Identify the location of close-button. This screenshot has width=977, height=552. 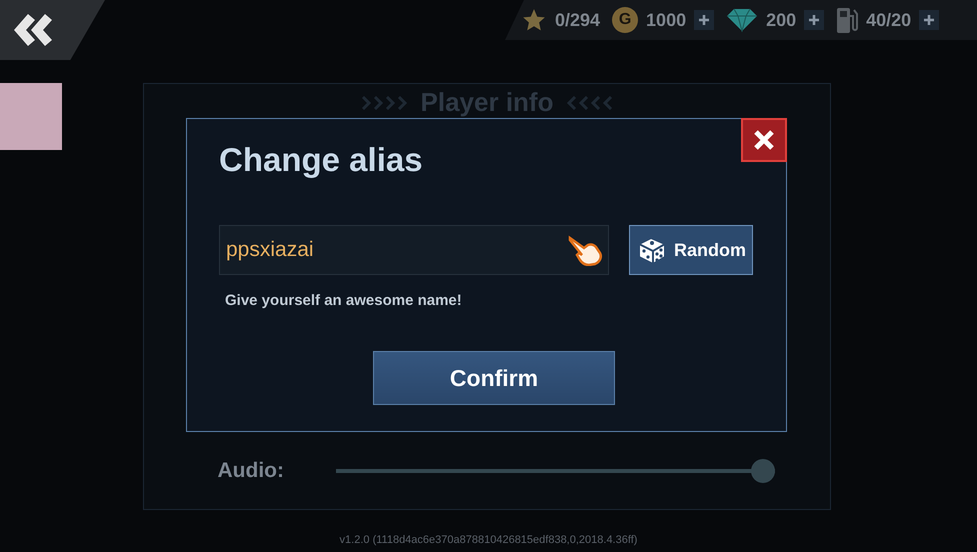
(764, 140).